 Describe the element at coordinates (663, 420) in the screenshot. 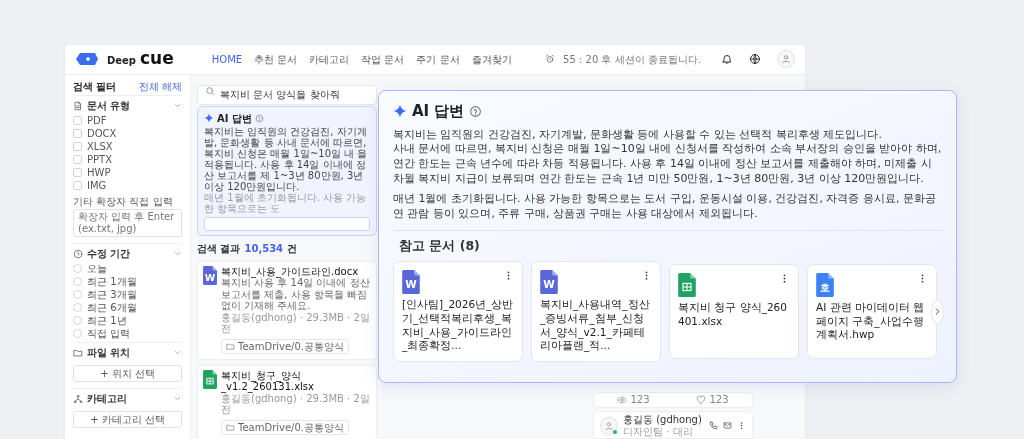

I see `person-name: 홍길동 (gdhong)` at that location.